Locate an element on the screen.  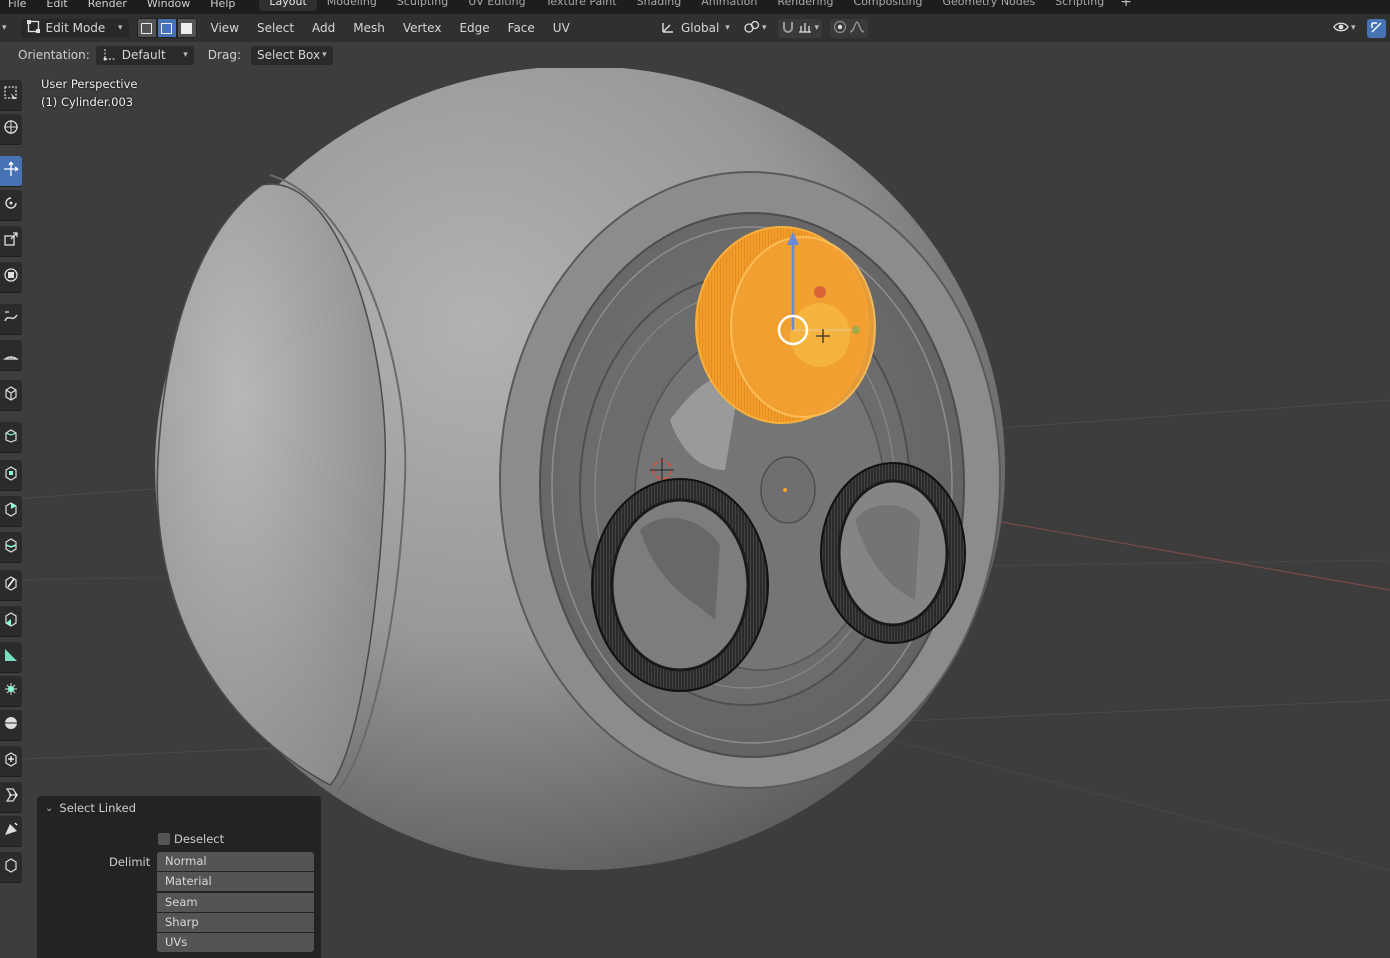
move-tool is located at coordinates (11, 171).